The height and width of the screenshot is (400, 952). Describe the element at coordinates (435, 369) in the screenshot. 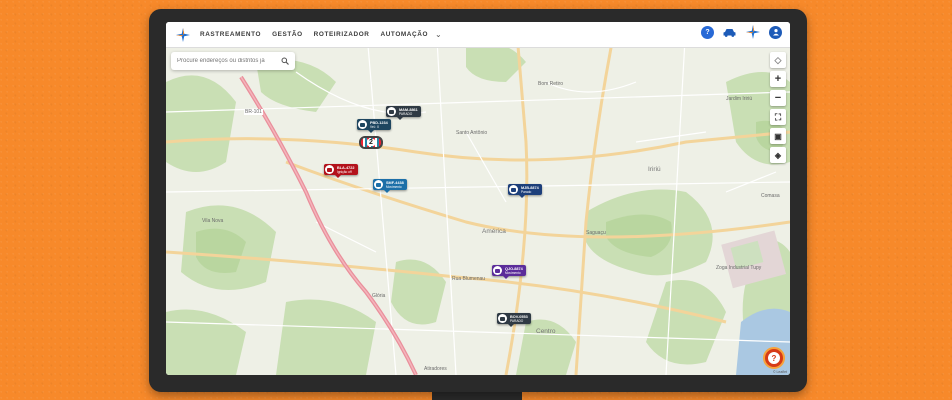

I see `map-label-atiradores: Atiradores` at that location.